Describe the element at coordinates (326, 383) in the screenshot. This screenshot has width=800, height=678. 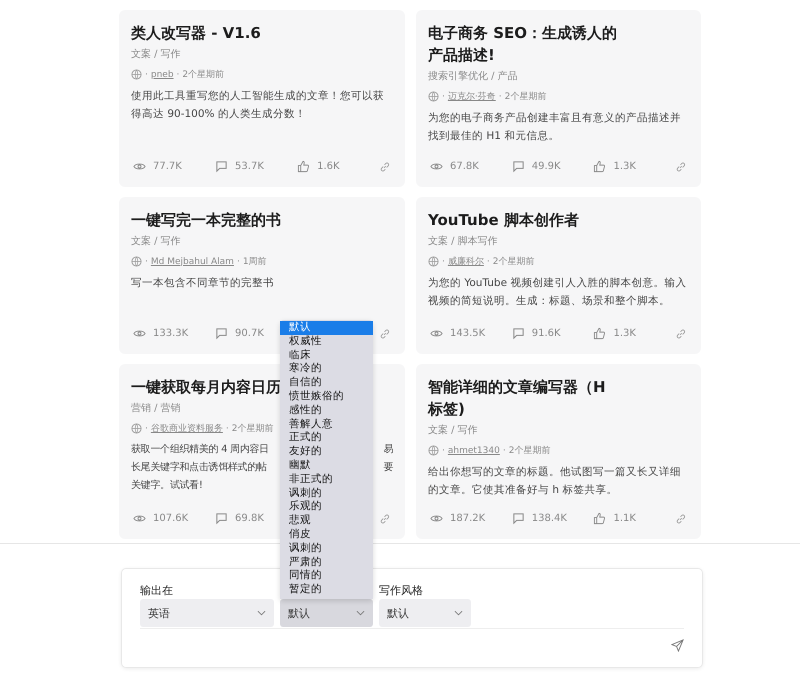
I see `dropdown-option: 自信的` at that location.